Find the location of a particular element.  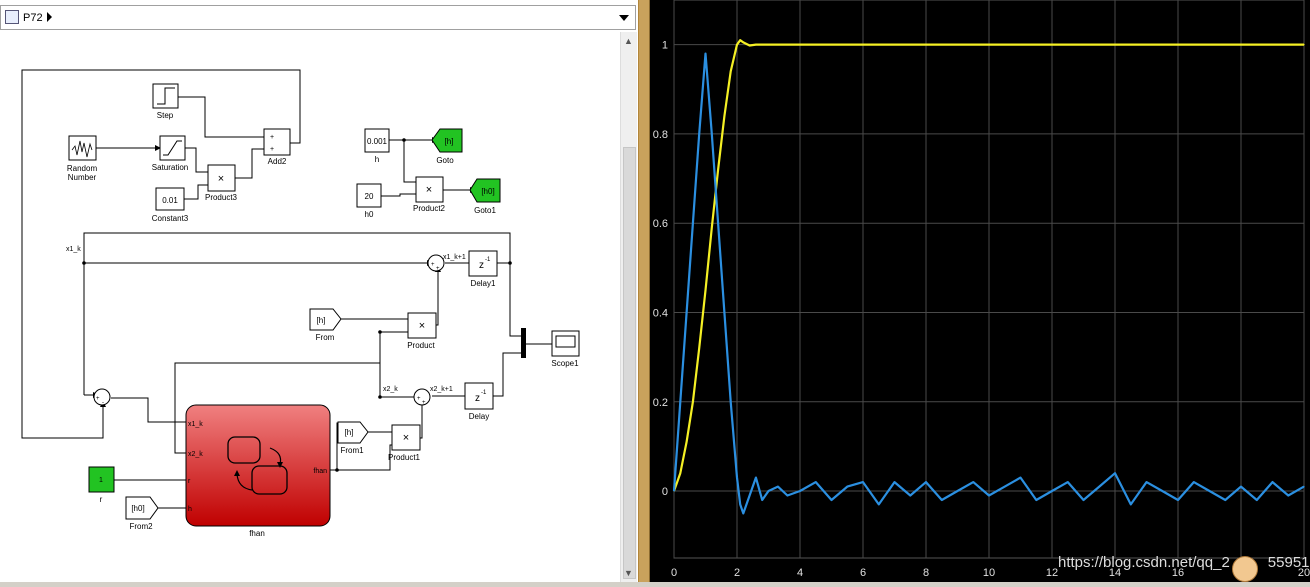

h-constant-block: 0.001 h is located at coordinates (377, 146).